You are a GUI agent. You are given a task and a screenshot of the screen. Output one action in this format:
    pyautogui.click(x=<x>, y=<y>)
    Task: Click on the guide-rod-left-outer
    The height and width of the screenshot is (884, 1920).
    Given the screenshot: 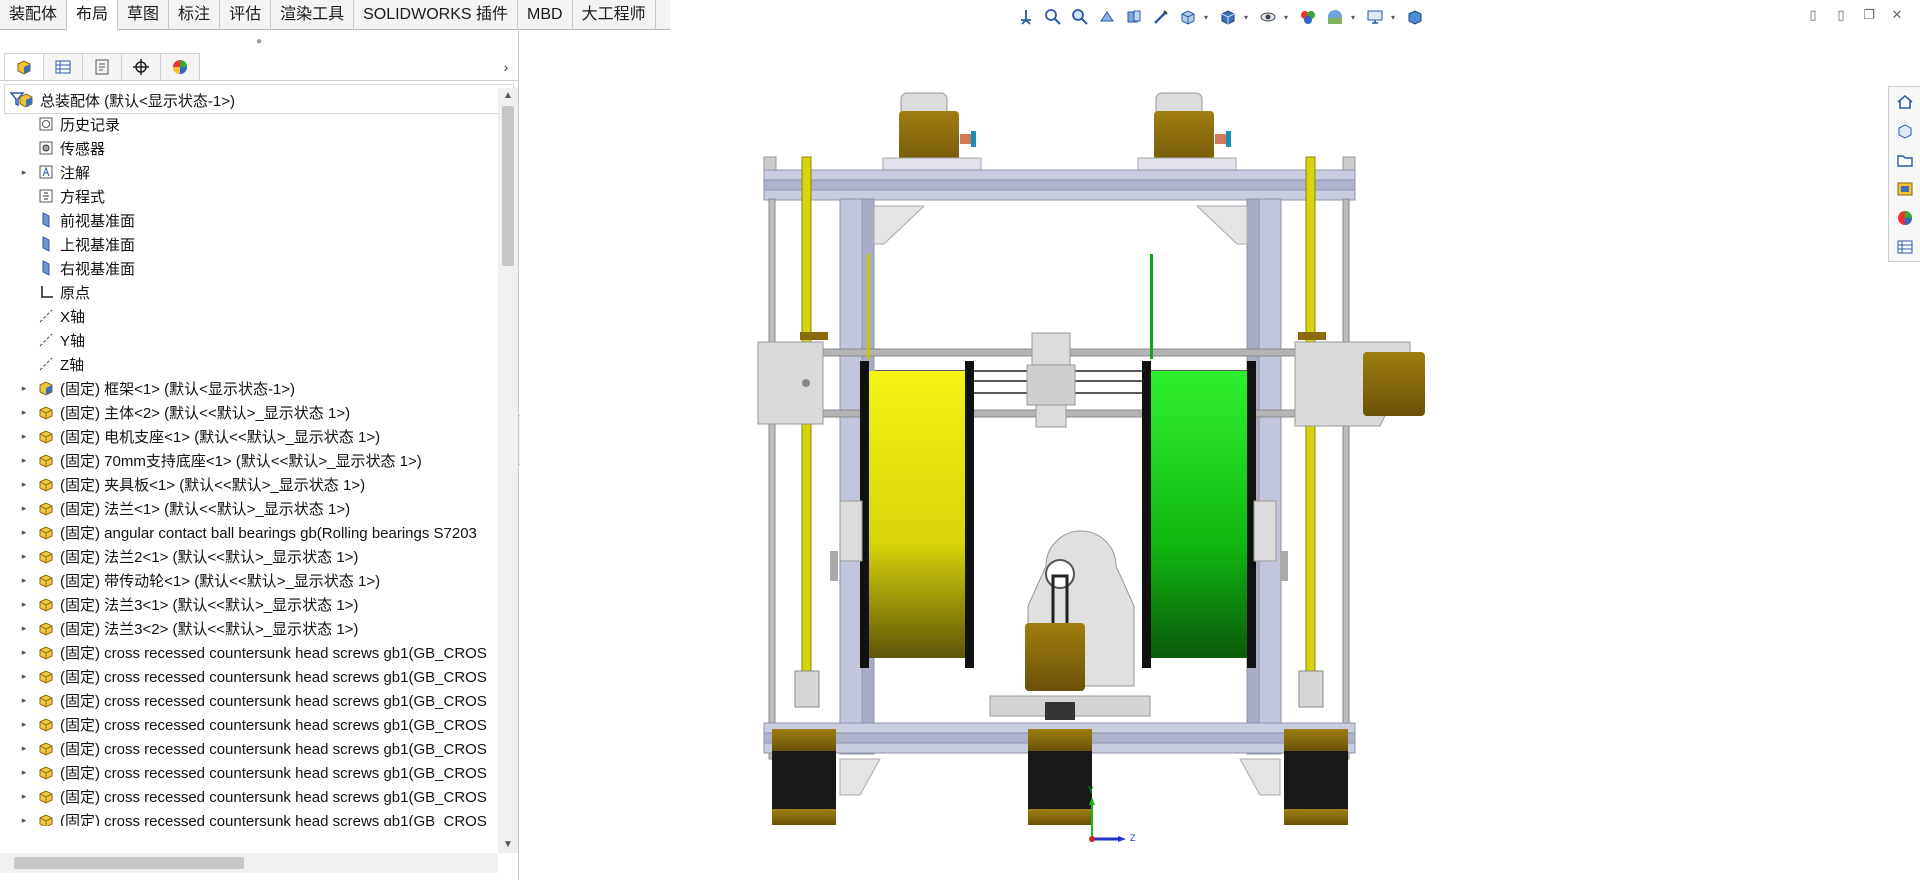 What is the action you would take?
    pyautogui.click(x=772, y=479)
    